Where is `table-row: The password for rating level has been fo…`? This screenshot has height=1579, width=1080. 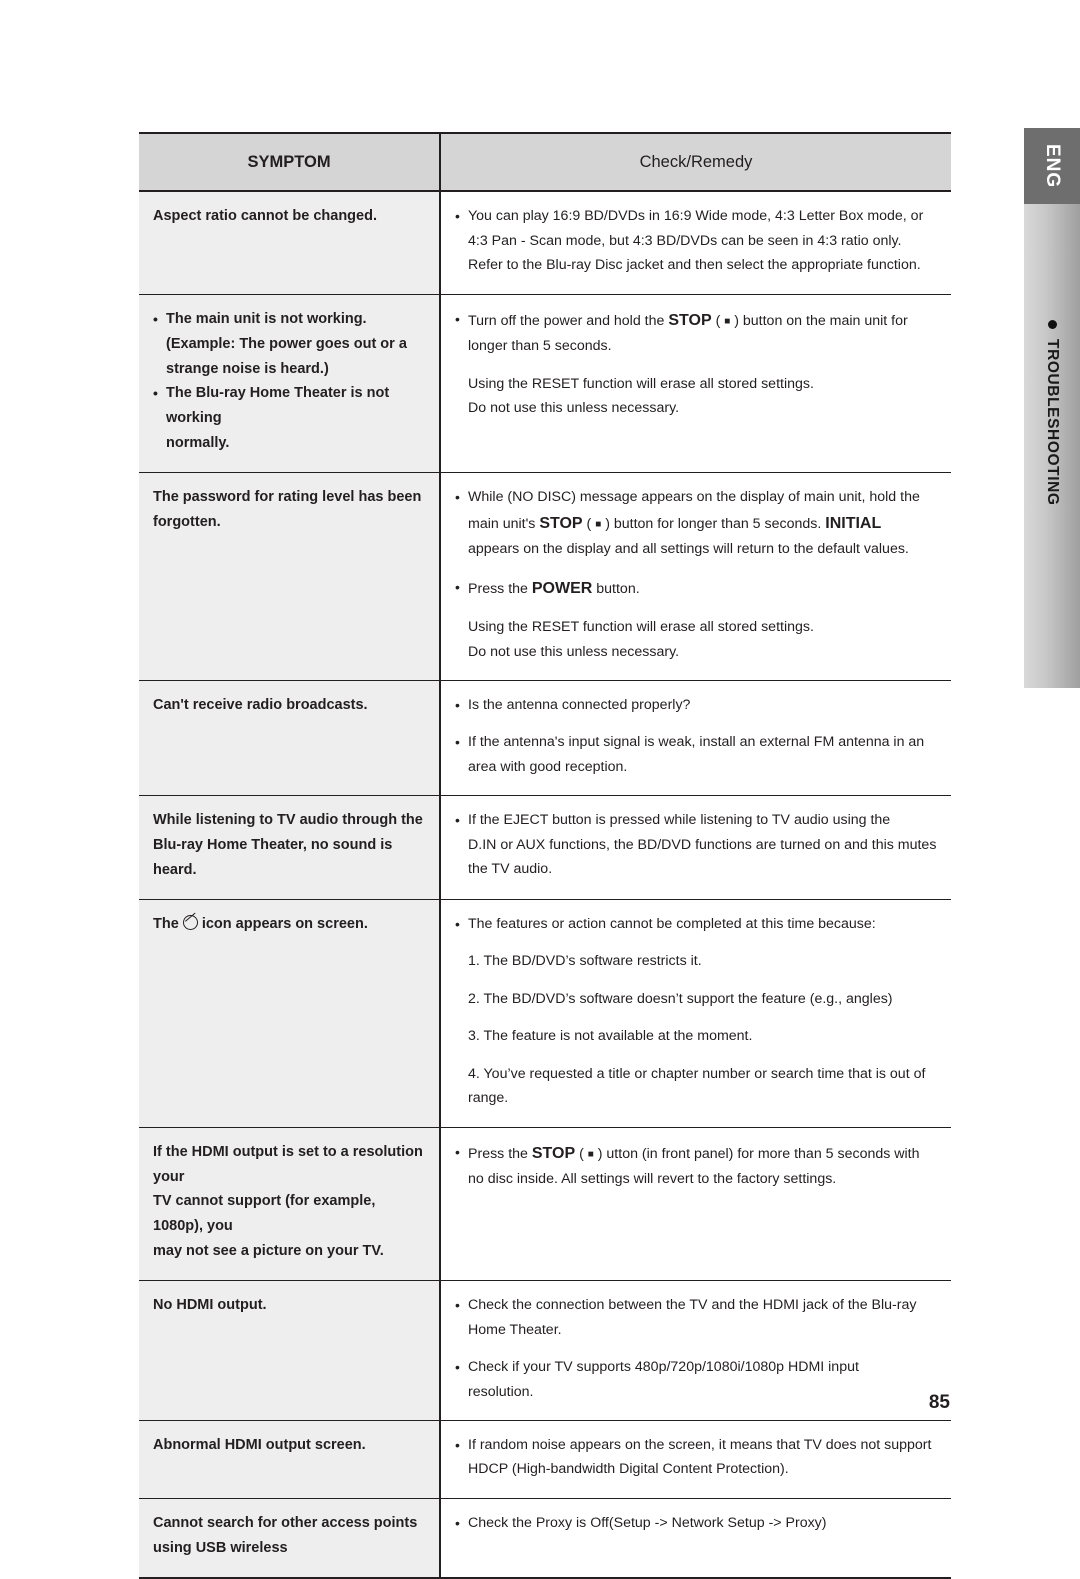 table-row: The password for rating level has been fo… is located at coordinates (545, 577).